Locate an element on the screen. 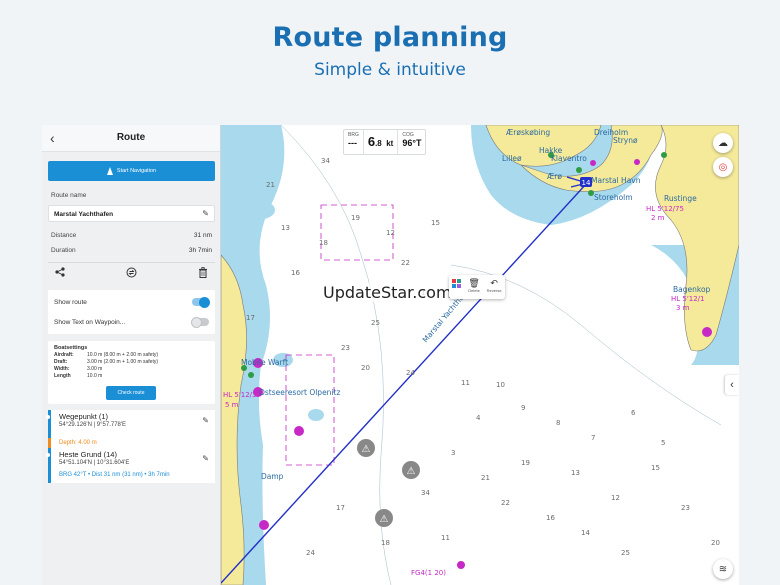 This screenshot has width=780, height=585. depth-sounding: 9 is located at coordinates (523, 408).